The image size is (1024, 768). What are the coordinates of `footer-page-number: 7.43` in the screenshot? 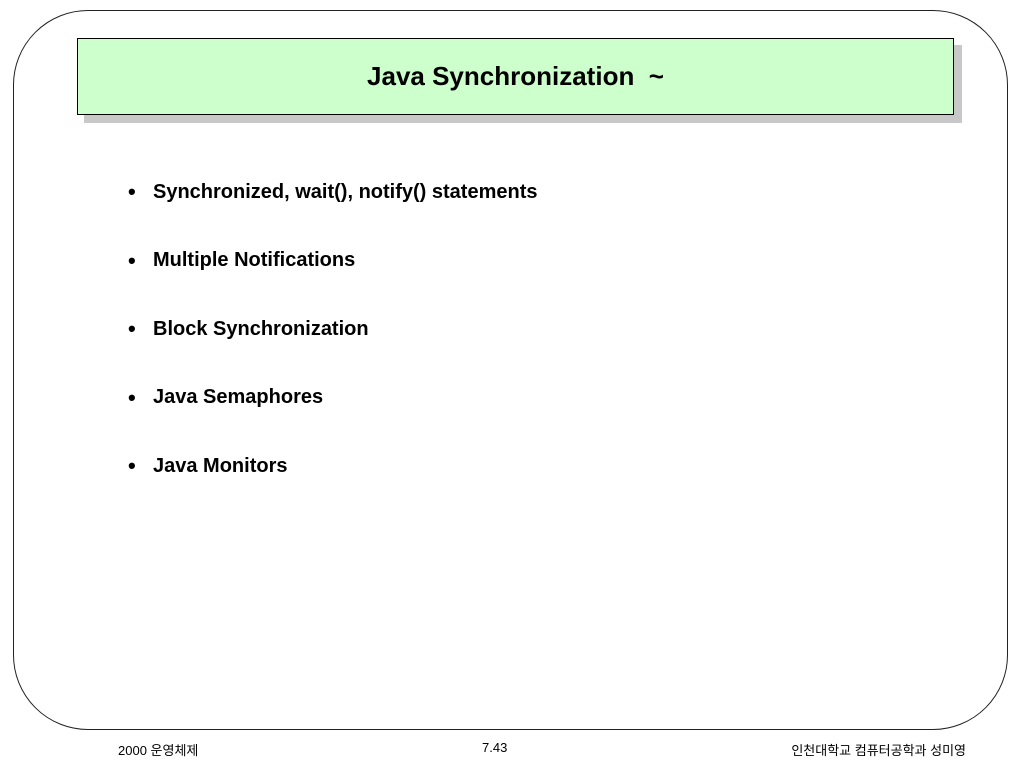 It's located at (495, 747).